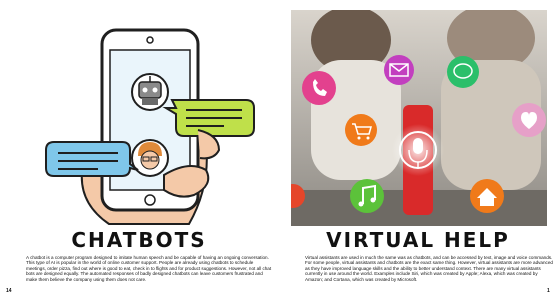  Describe the element at coordinates (9, 291) in the screenshot. I see `page-number-left: 14` at that location.